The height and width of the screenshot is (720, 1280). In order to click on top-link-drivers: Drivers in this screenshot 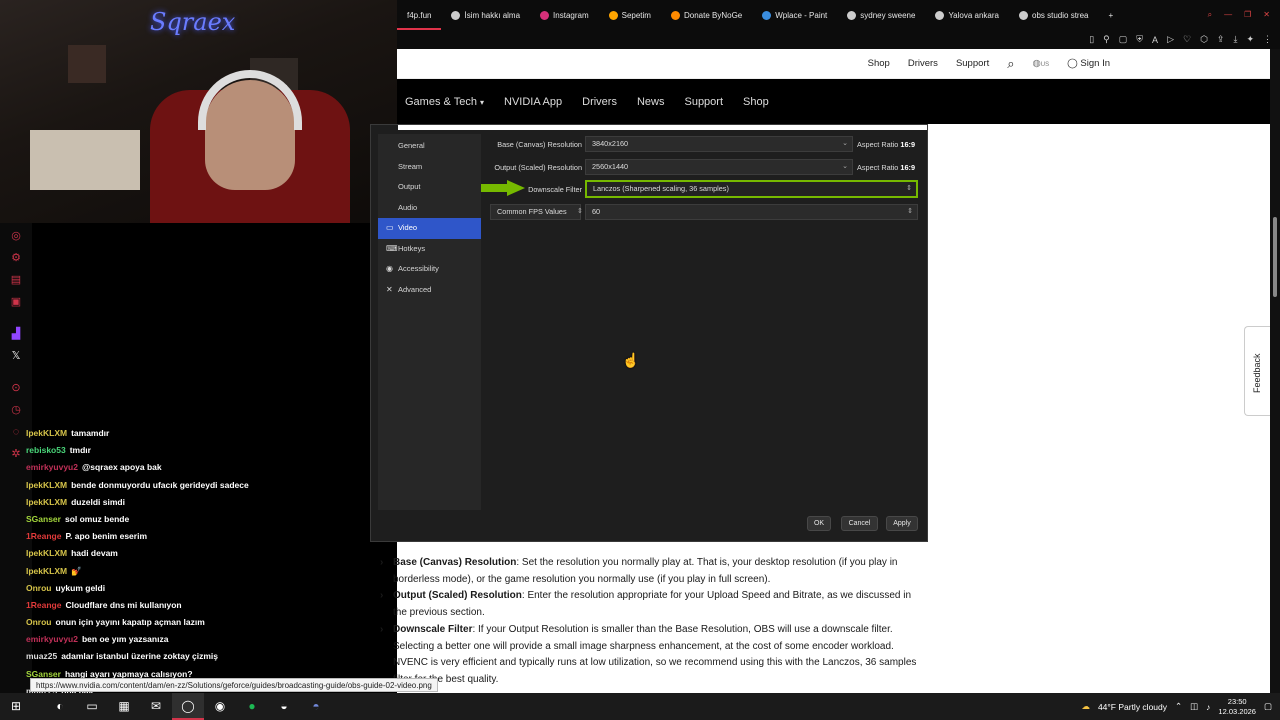, I will do `click(923, 63)`.